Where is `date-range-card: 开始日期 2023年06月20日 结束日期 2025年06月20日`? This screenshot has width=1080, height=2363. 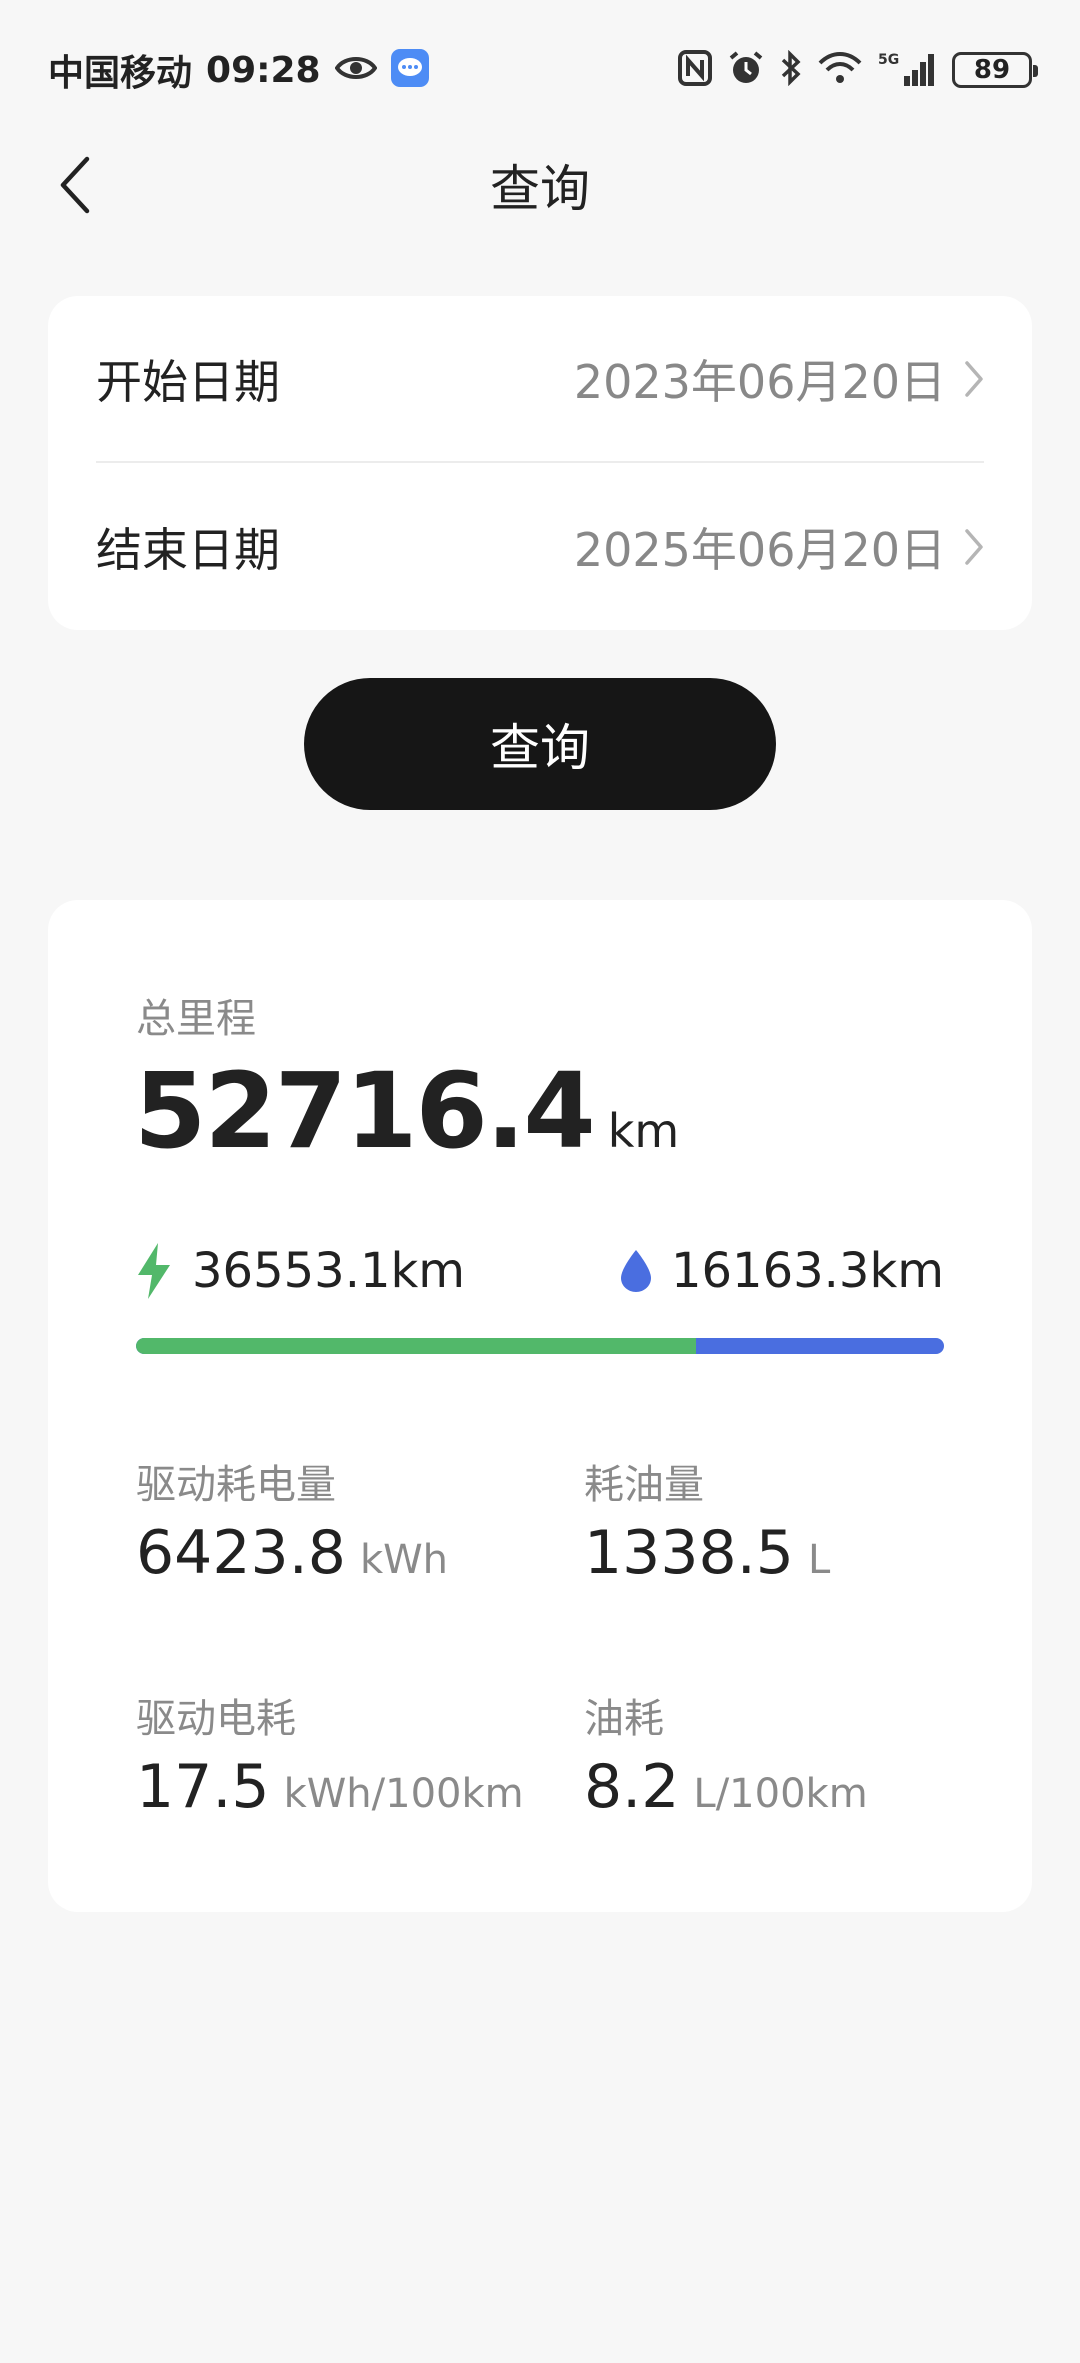 date-range-card: 开始日期 2023年06月20日 结束日期 2025年06月20日 is located at coordinates (540, 463).